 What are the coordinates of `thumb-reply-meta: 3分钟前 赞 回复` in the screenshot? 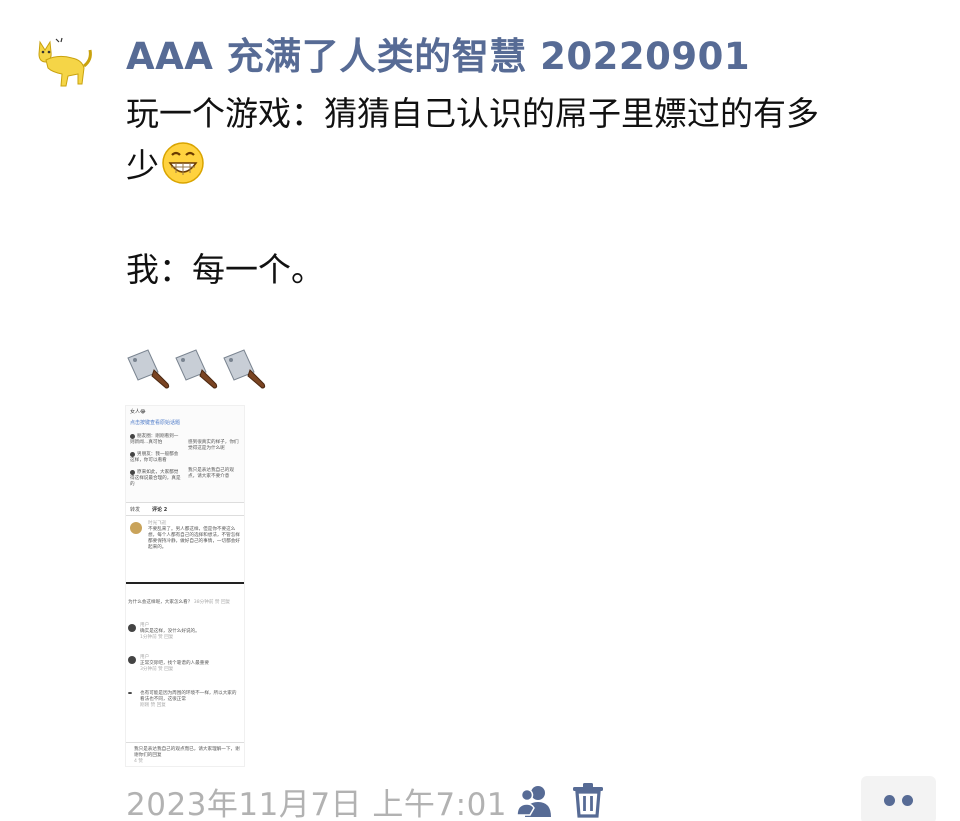 It's located at (157, 669).